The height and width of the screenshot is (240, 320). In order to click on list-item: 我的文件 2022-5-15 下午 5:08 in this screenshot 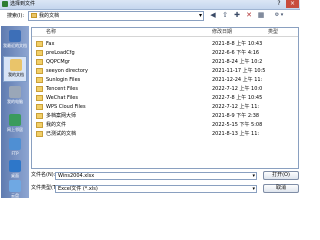, I will do `click(165, 125)`.